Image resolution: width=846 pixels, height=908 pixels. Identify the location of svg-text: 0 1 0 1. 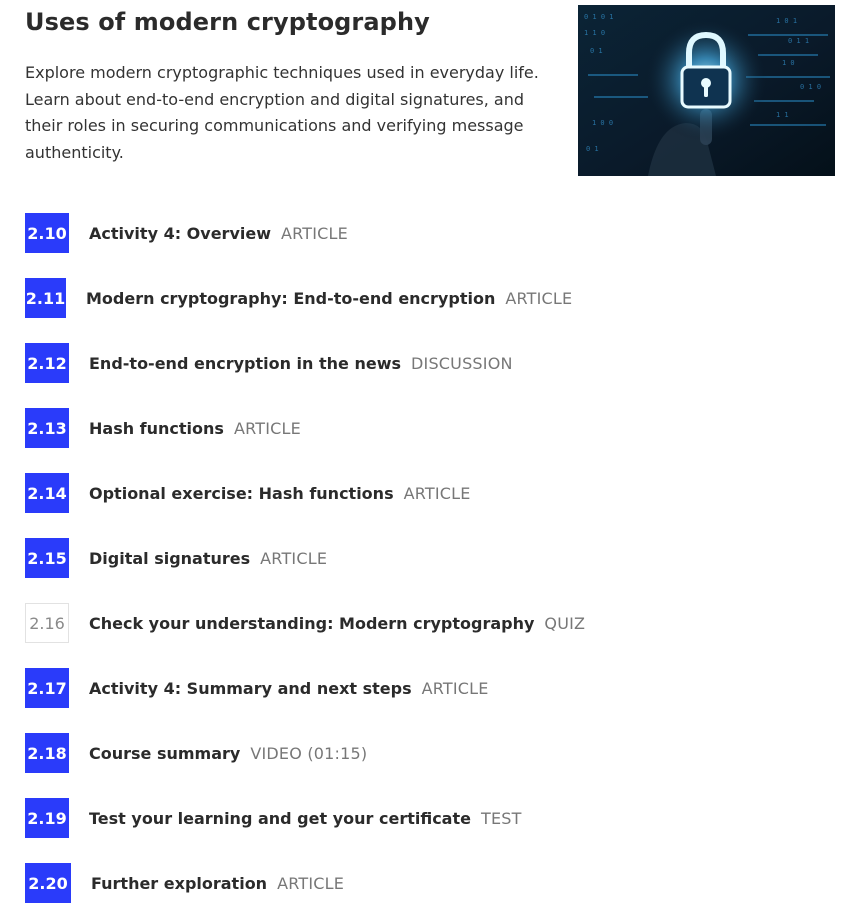
(599, 17).